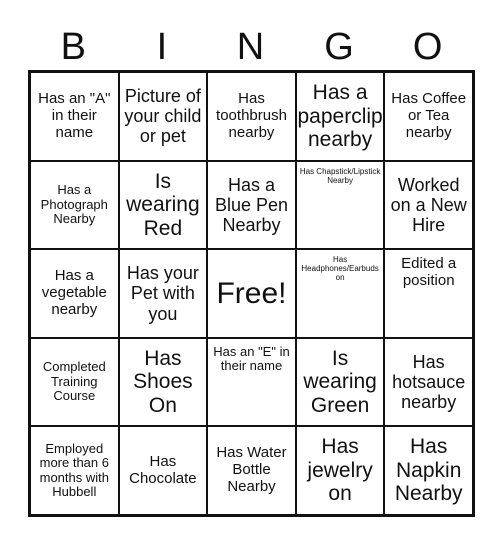 The image size is (501, 544). Describe the element at coordinates (162, 47) in the screenshot. I see `header-letter-i: I` at that location.